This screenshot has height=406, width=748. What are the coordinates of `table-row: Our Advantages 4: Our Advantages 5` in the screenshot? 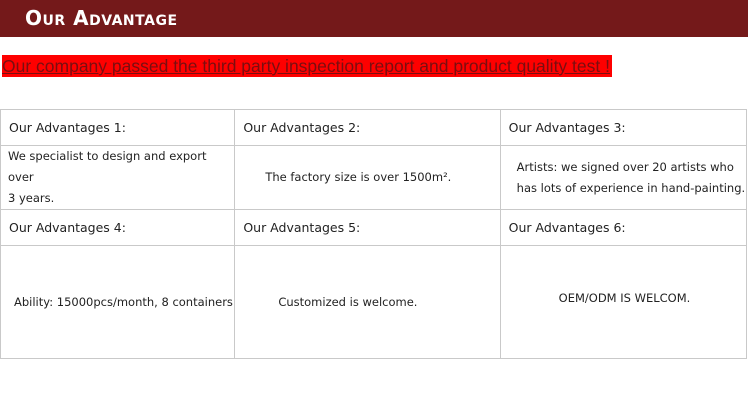 It's located at (374, 227).